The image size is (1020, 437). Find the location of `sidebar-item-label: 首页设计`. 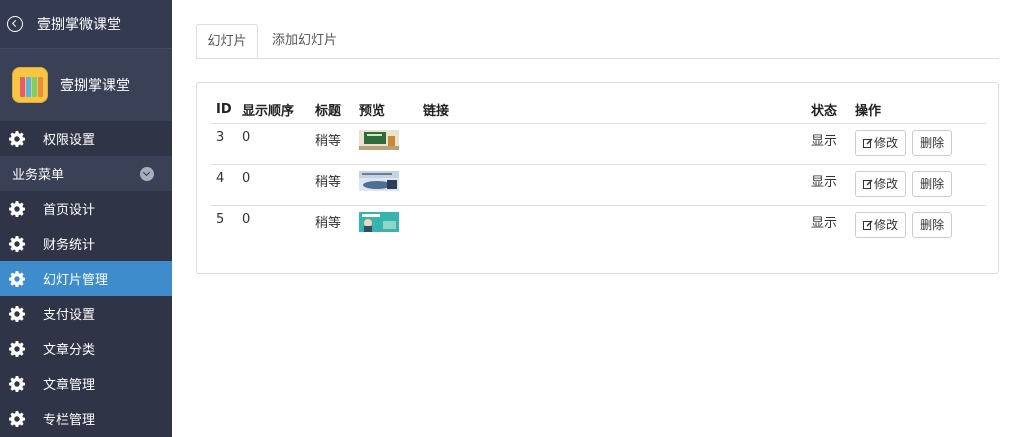

sidebar-item-label: 首页设计 is located at coordinates (69, 210).